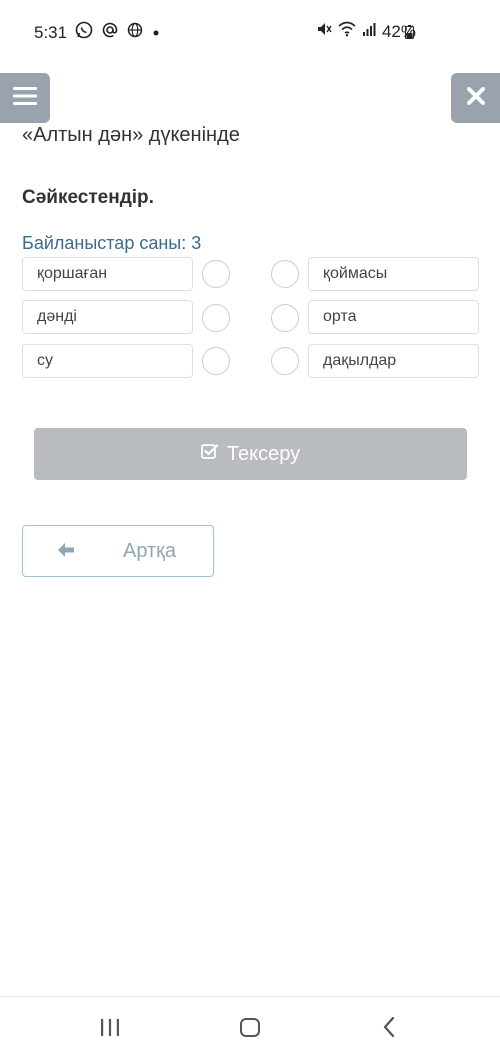  I want to click on check-button: Тексеру, so click(250, 454).